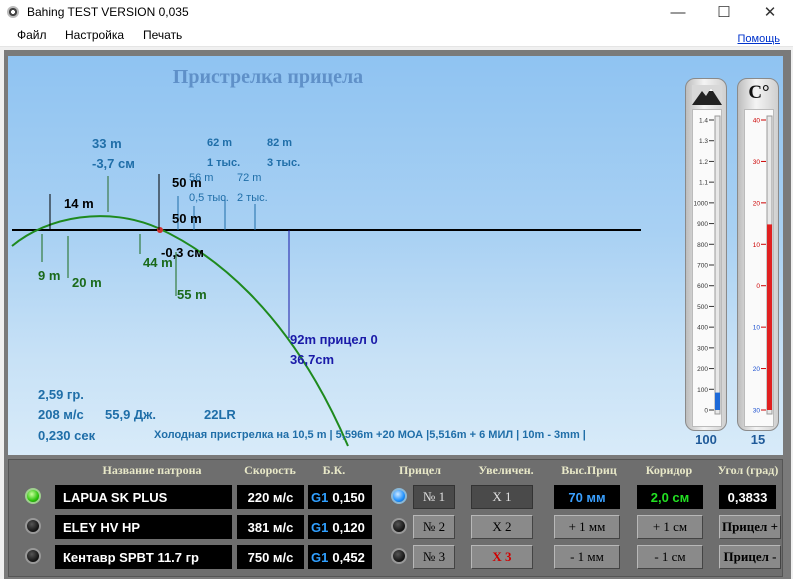 The width and height of the screenshot is (793, 579). What do you see at coordinates (669, 470) in the screenshot?
I see `header-corridor: Коридор` at bounding box center [669, 470].